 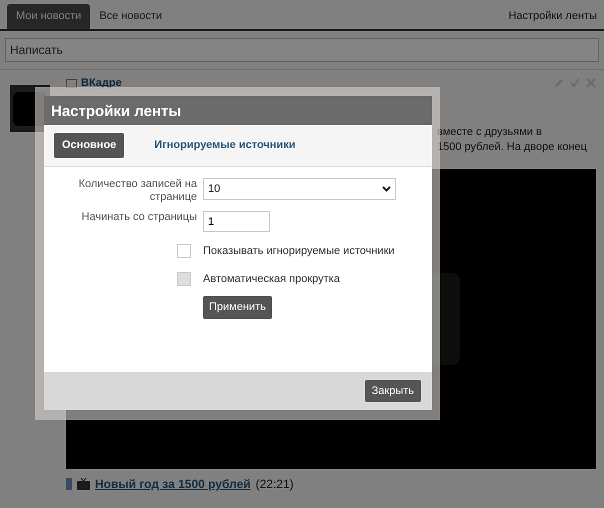 What do you see at coordinates (236, 221) in the screenshot?
I see `start-page-field: 1` at bounding box center [236, 221].